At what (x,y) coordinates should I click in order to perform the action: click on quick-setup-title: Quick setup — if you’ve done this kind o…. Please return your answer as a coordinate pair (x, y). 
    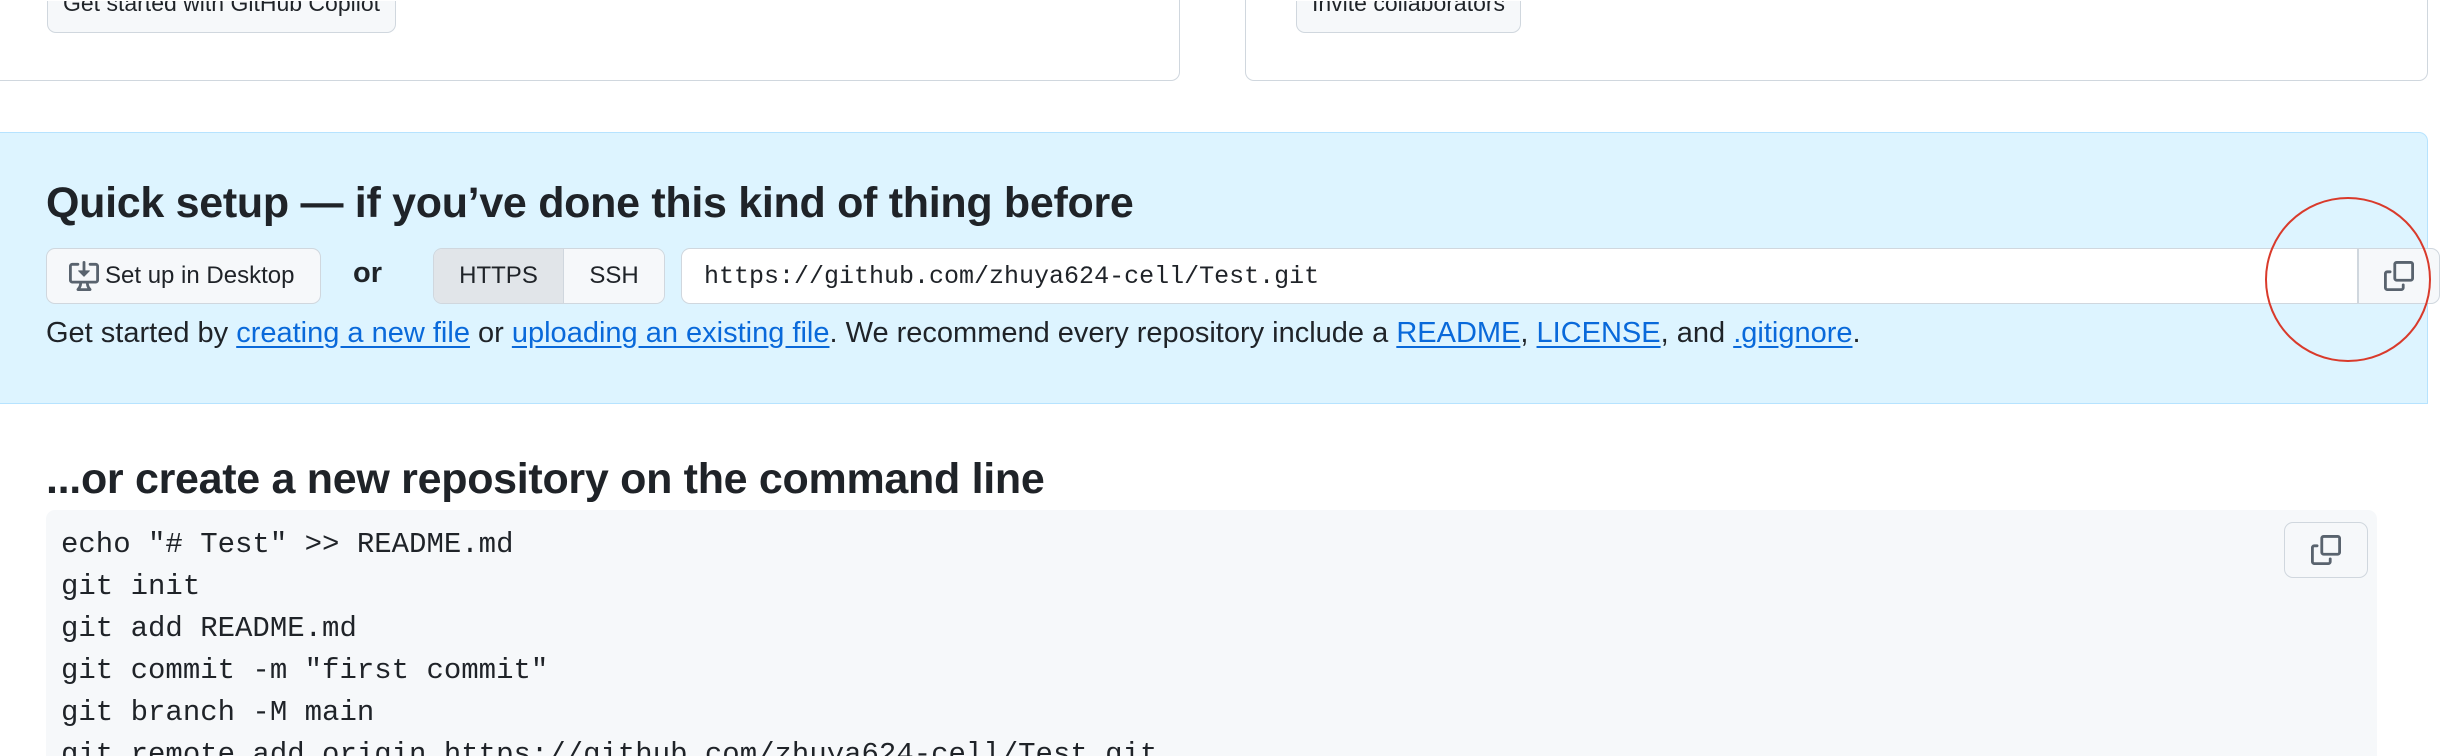
    Looking at the image, I should click on (590, 203).